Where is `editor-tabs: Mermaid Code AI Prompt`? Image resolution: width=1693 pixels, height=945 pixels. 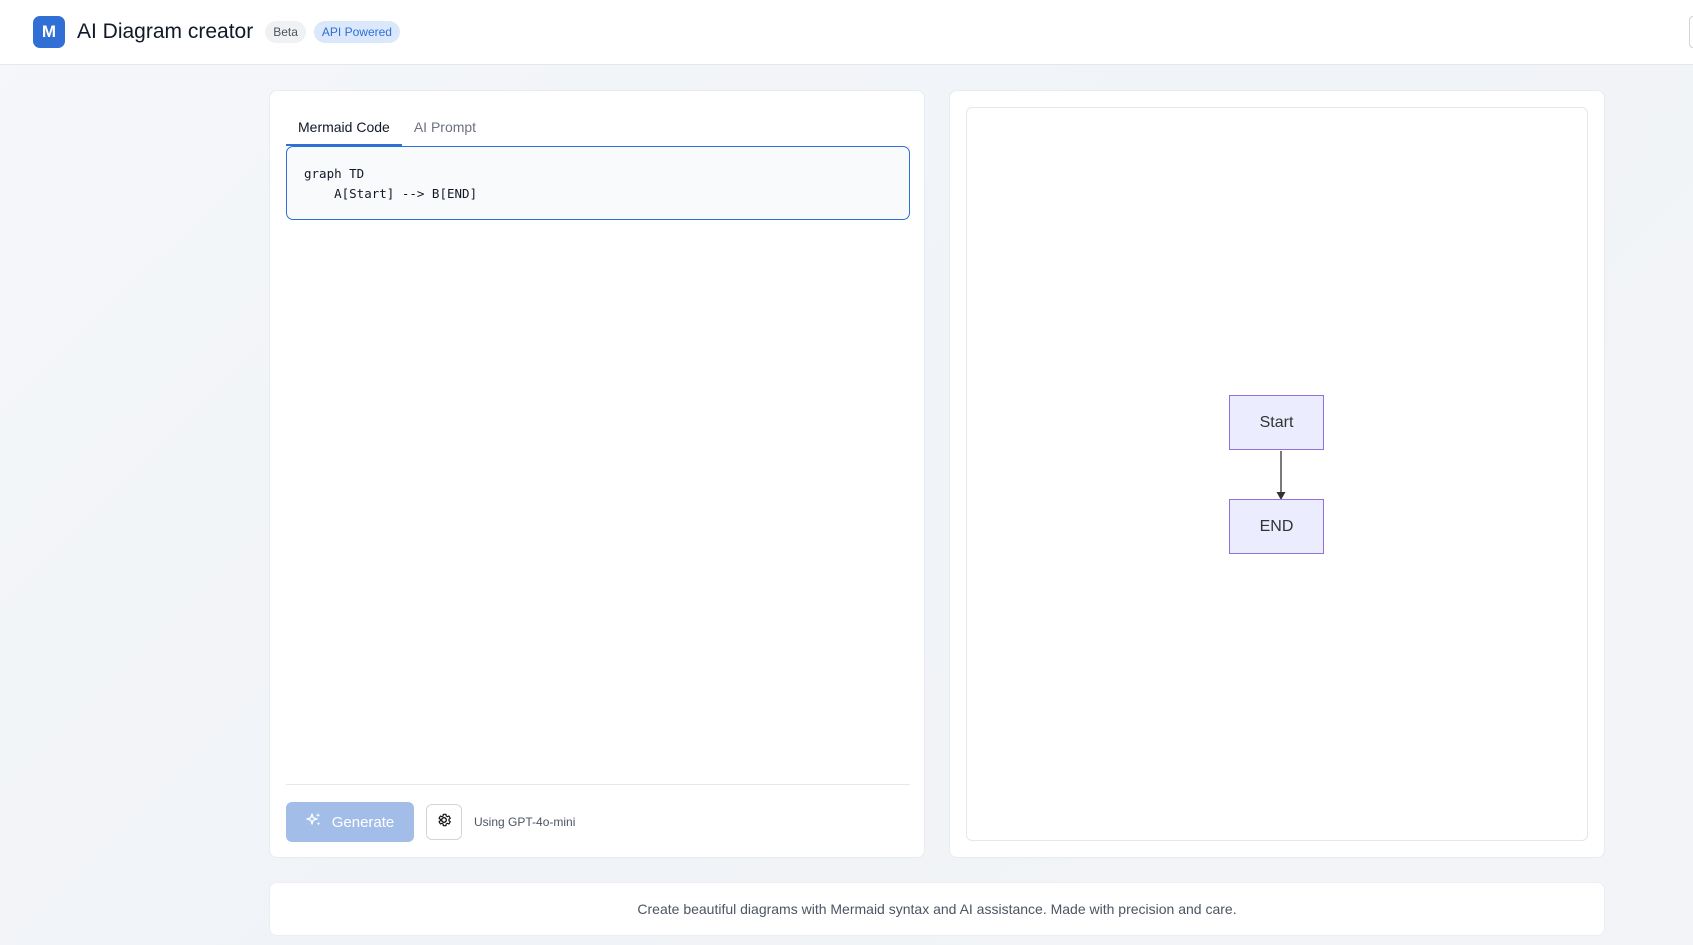
editor-tabs: Mermaid Code AI Prompt is located at coordinates (387, 128).